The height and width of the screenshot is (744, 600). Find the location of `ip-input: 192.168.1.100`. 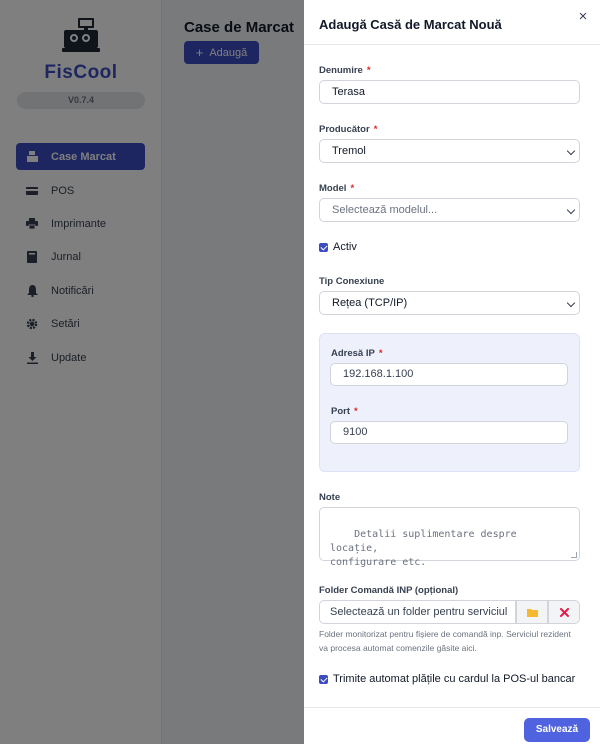

ip-input: 192.168.1.100 is located at coordinates (449, 374).